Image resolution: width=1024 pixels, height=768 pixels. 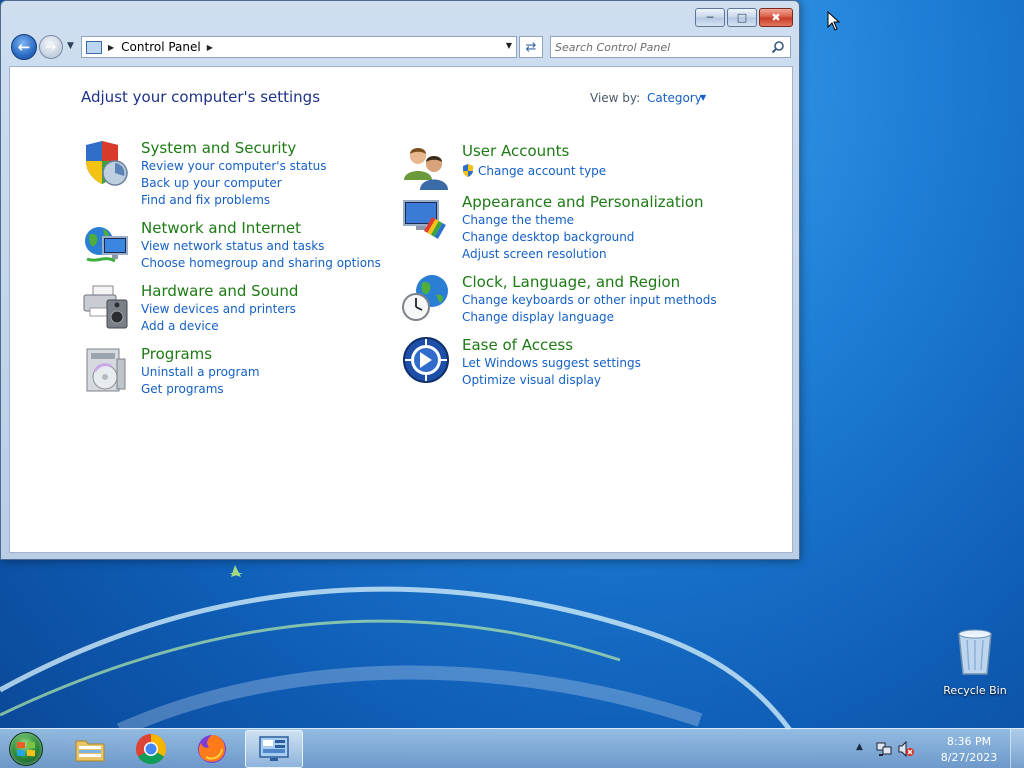 What do you see at coordinates (674, 98) in the screenshot?
I see `view-by-dropdown: Category` at bounding box center [674, 98].